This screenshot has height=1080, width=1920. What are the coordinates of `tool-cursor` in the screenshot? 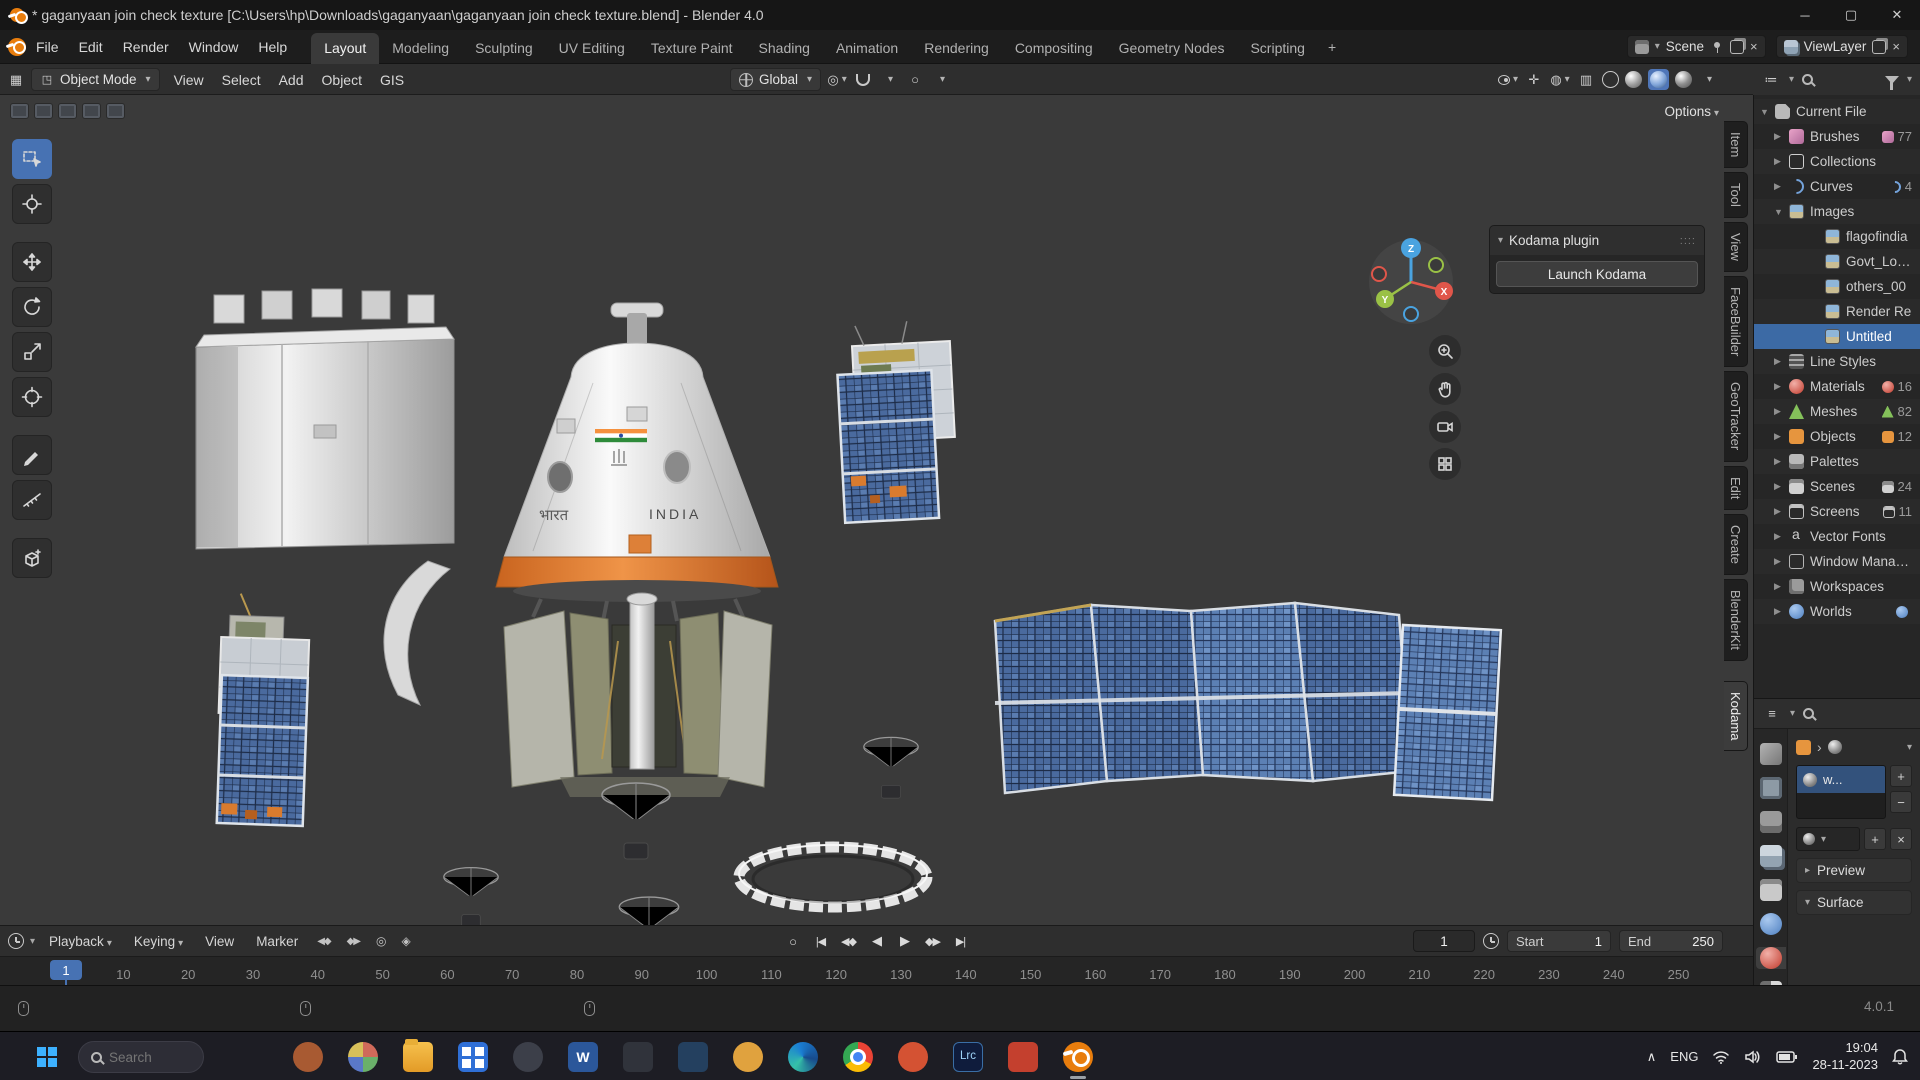 It's located at (32, 204).